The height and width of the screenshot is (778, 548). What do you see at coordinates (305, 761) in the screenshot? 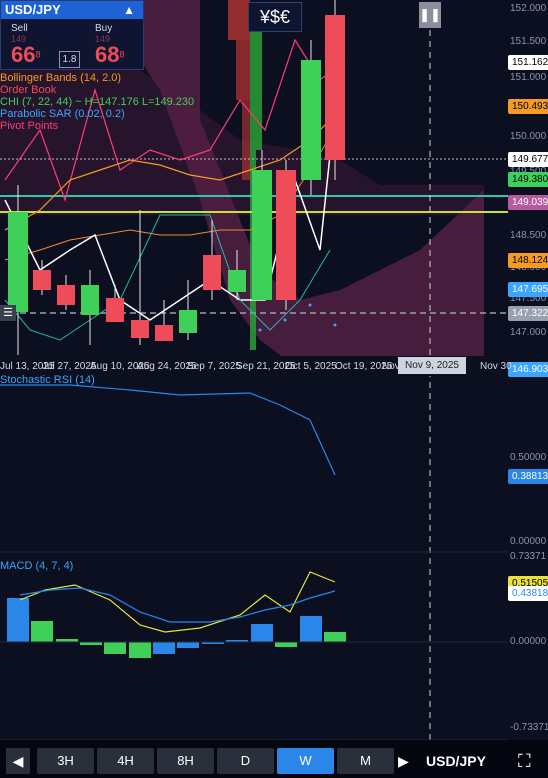
I see `timeframe-button-w: W` at bounding box center [305, 761].